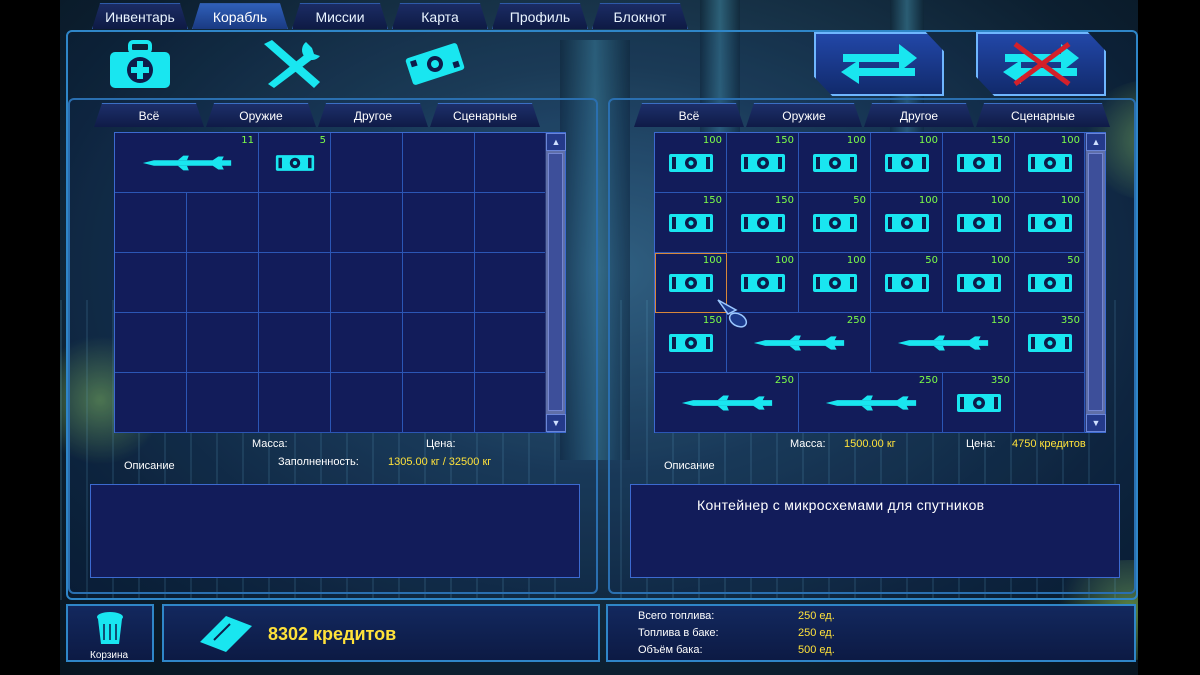  What do you see at coordinates (485, 115) in the screenshot?
I see `left-filter-scenario: Сценарные` at bounding box center [485, 115].